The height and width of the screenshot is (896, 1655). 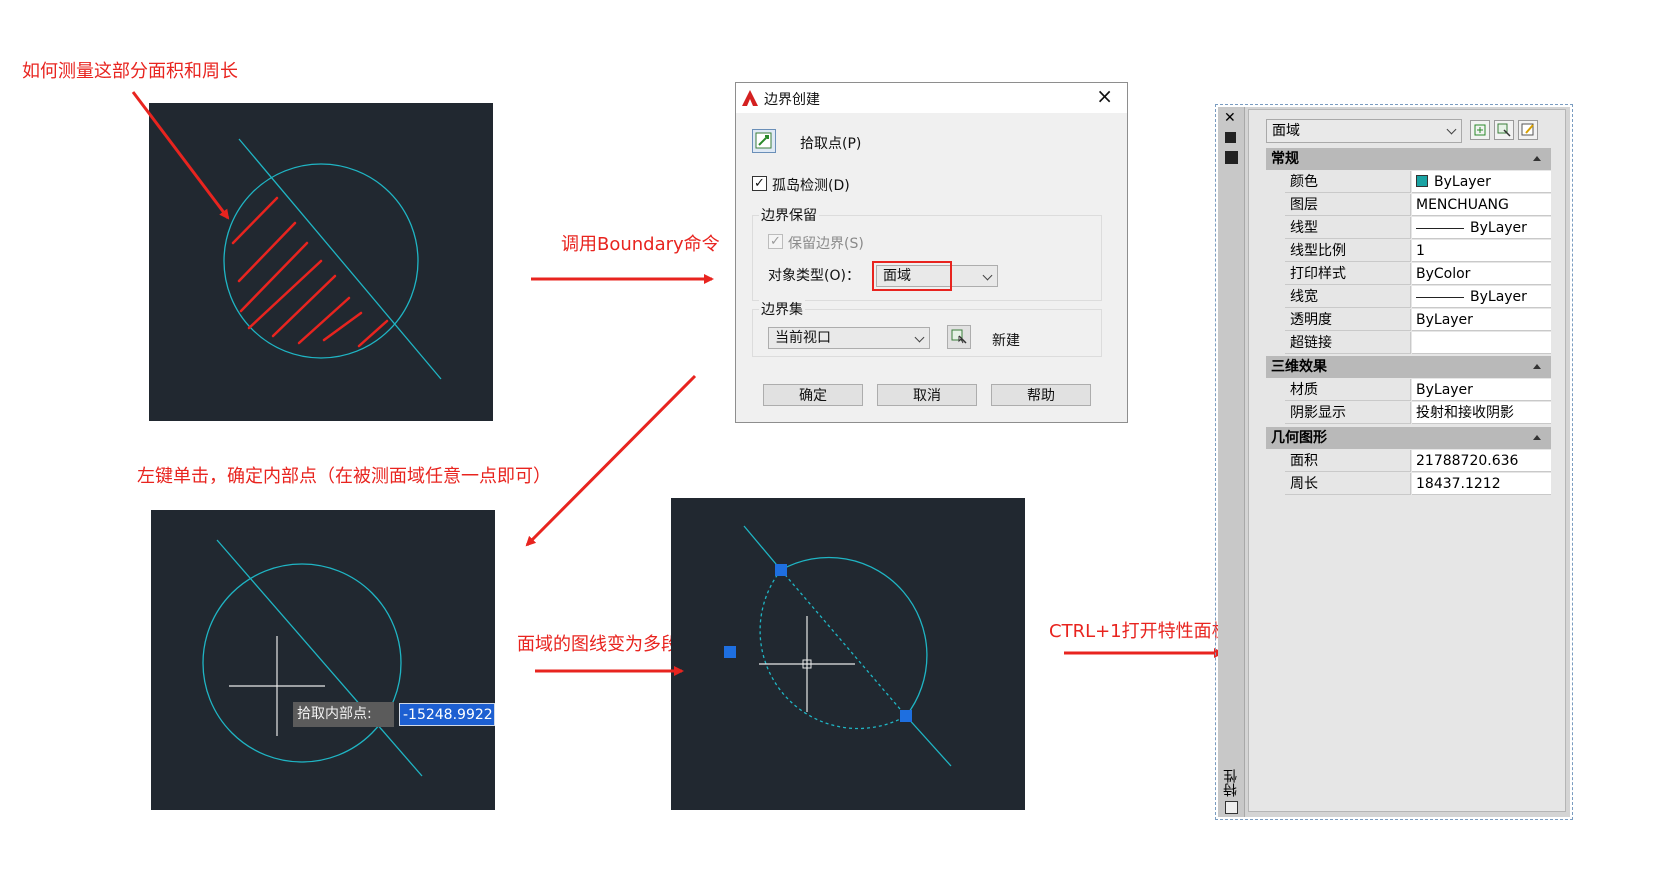 What do you see at coordinates (1286, 131) in the screenshot?
I see `object-type-dropdown-value: 面域` at bounding box center [1286, 131].